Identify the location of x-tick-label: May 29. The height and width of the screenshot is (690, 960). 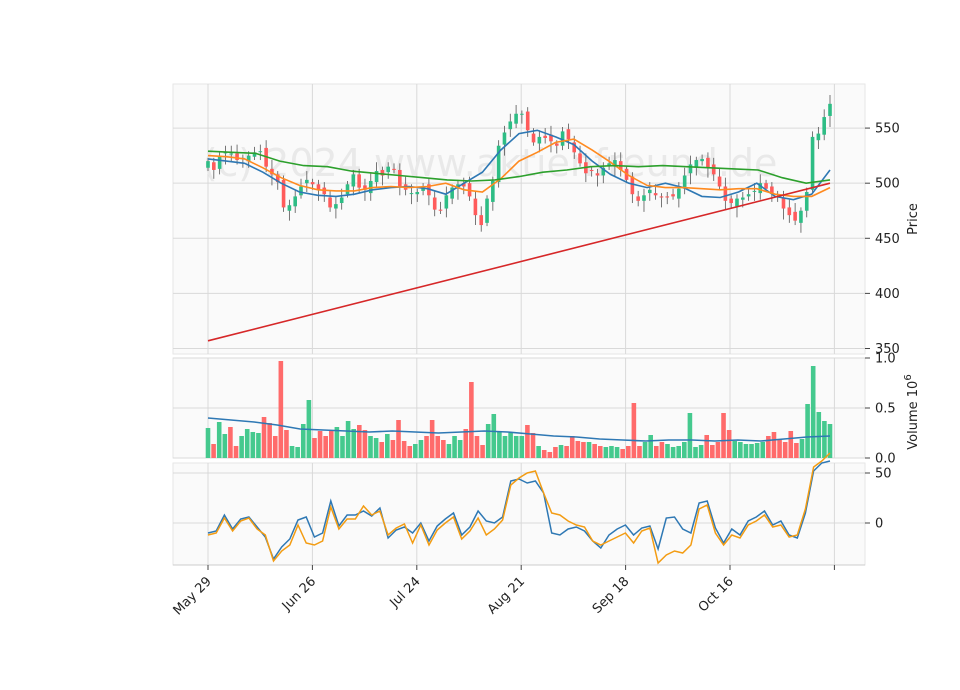
(193, 596).